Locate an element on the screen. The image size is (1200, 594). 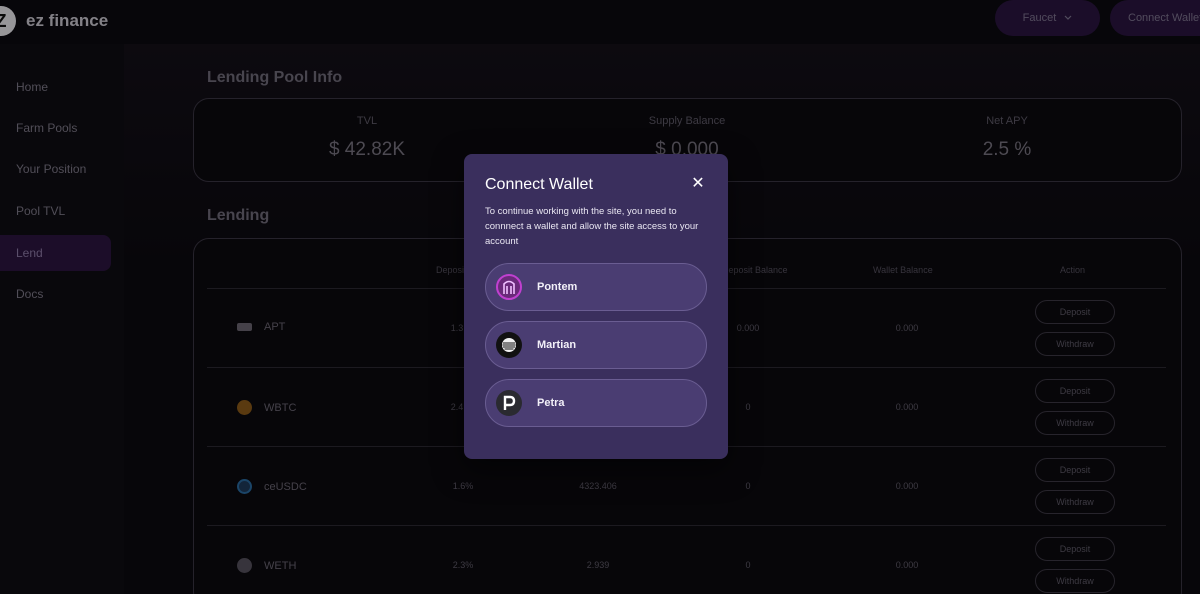
petra-icon is located at coordinates (509, 403).